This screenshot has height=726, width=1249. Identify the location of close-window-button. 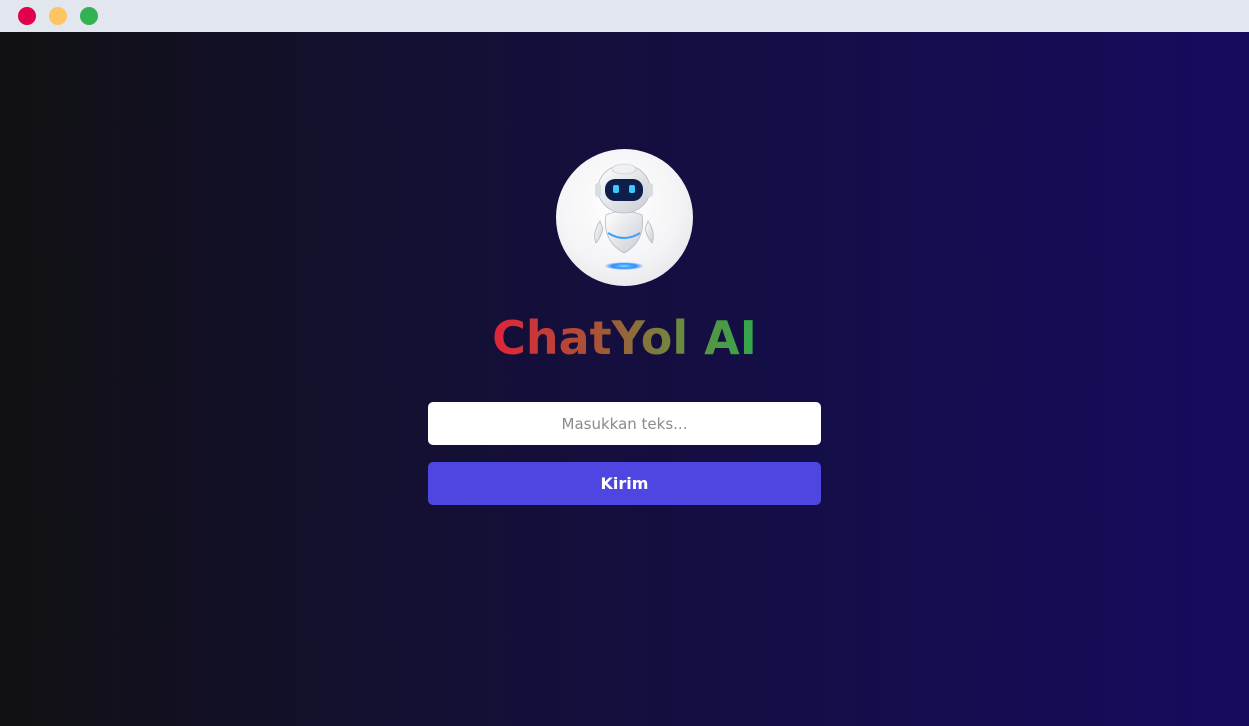
(27, 16).